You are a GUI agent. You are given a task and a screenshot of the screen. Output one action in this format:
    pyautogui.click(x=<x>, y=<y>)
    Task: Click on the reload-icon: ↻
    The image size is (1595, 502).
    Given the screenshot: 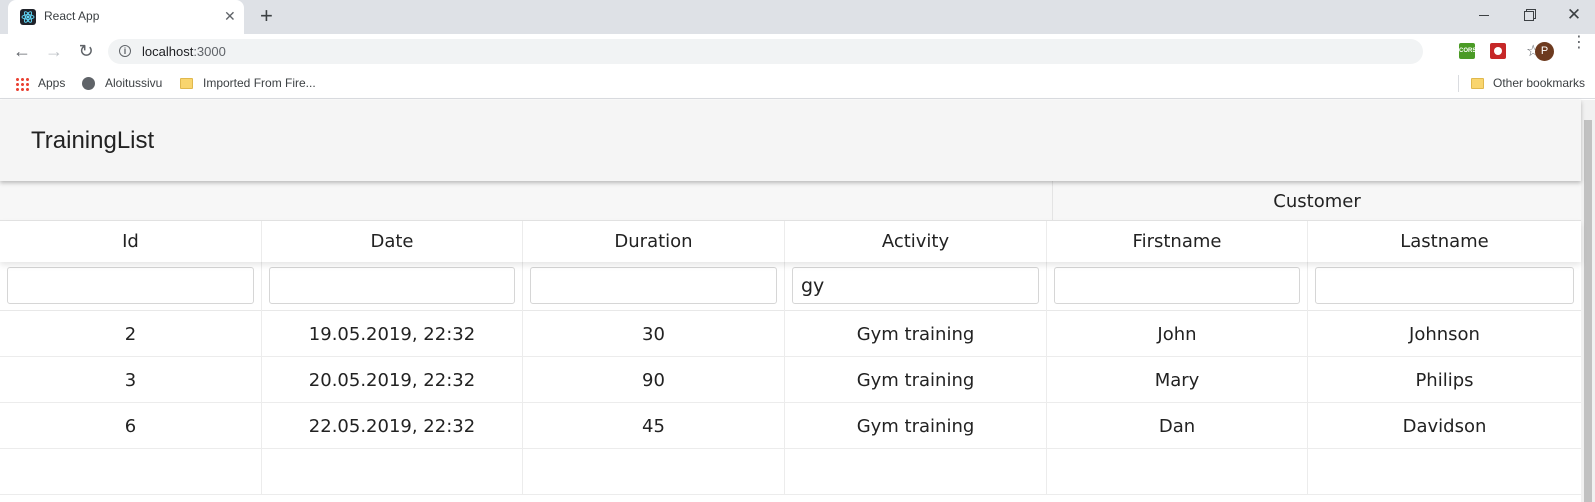 What is the action you would take?
    pyautogui.click(x=86, y=51)
    